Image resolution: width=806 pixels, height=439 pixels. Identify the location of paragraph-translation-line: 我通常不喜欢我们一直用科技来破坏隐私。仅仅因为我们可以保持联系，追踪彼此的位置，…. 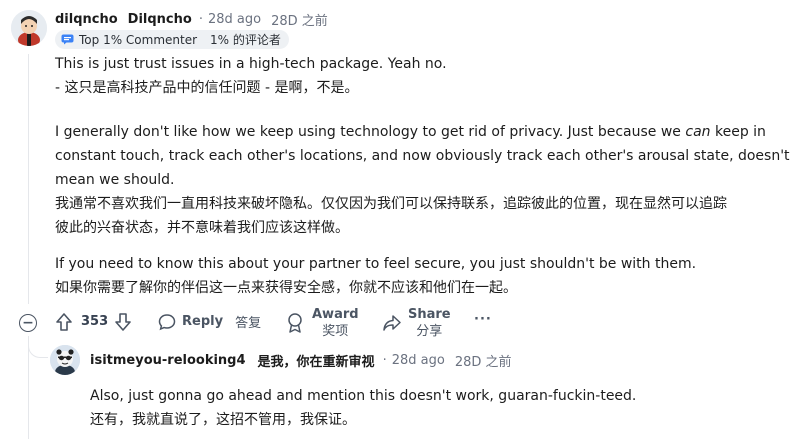
(391, 204).